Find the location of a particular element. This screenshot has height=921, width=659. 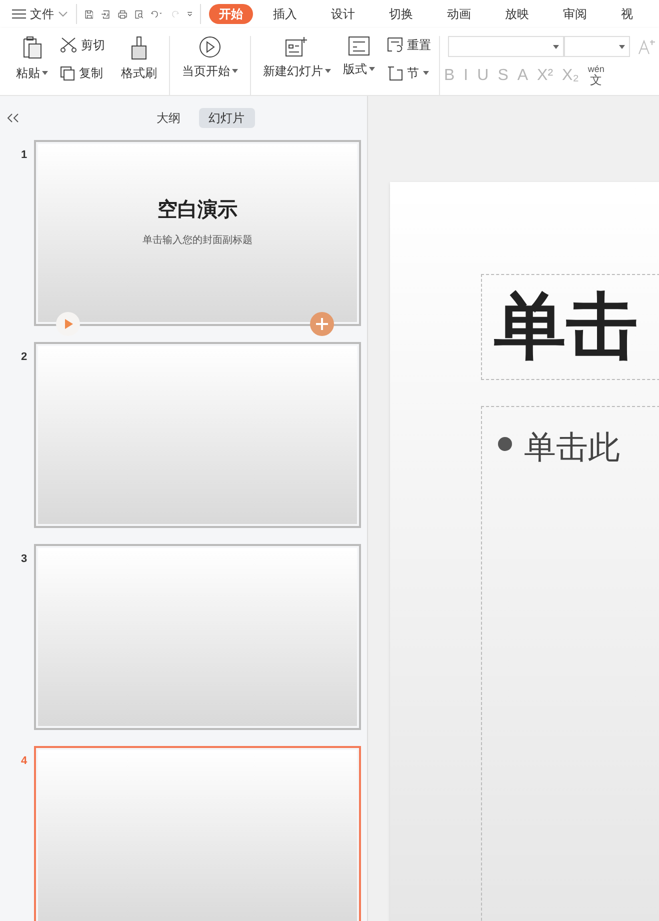

copy-icon is located at coordinates (67, 73).